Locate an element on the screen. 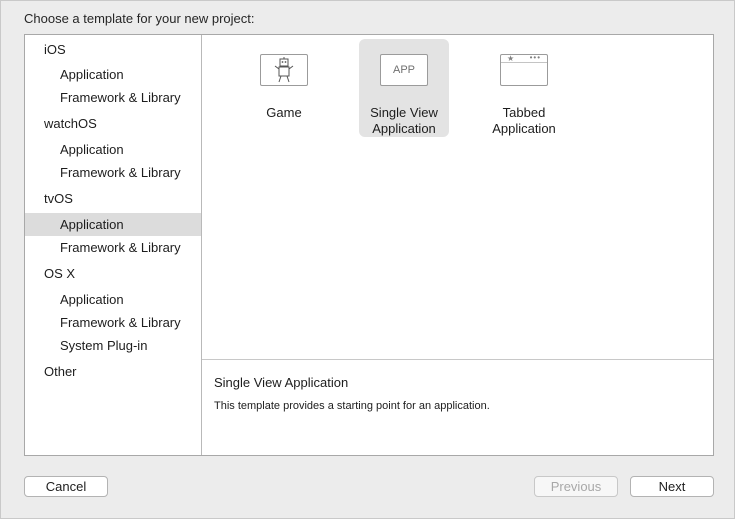  sidebar-category-osx: OS X is located at coordinates (113, 273).